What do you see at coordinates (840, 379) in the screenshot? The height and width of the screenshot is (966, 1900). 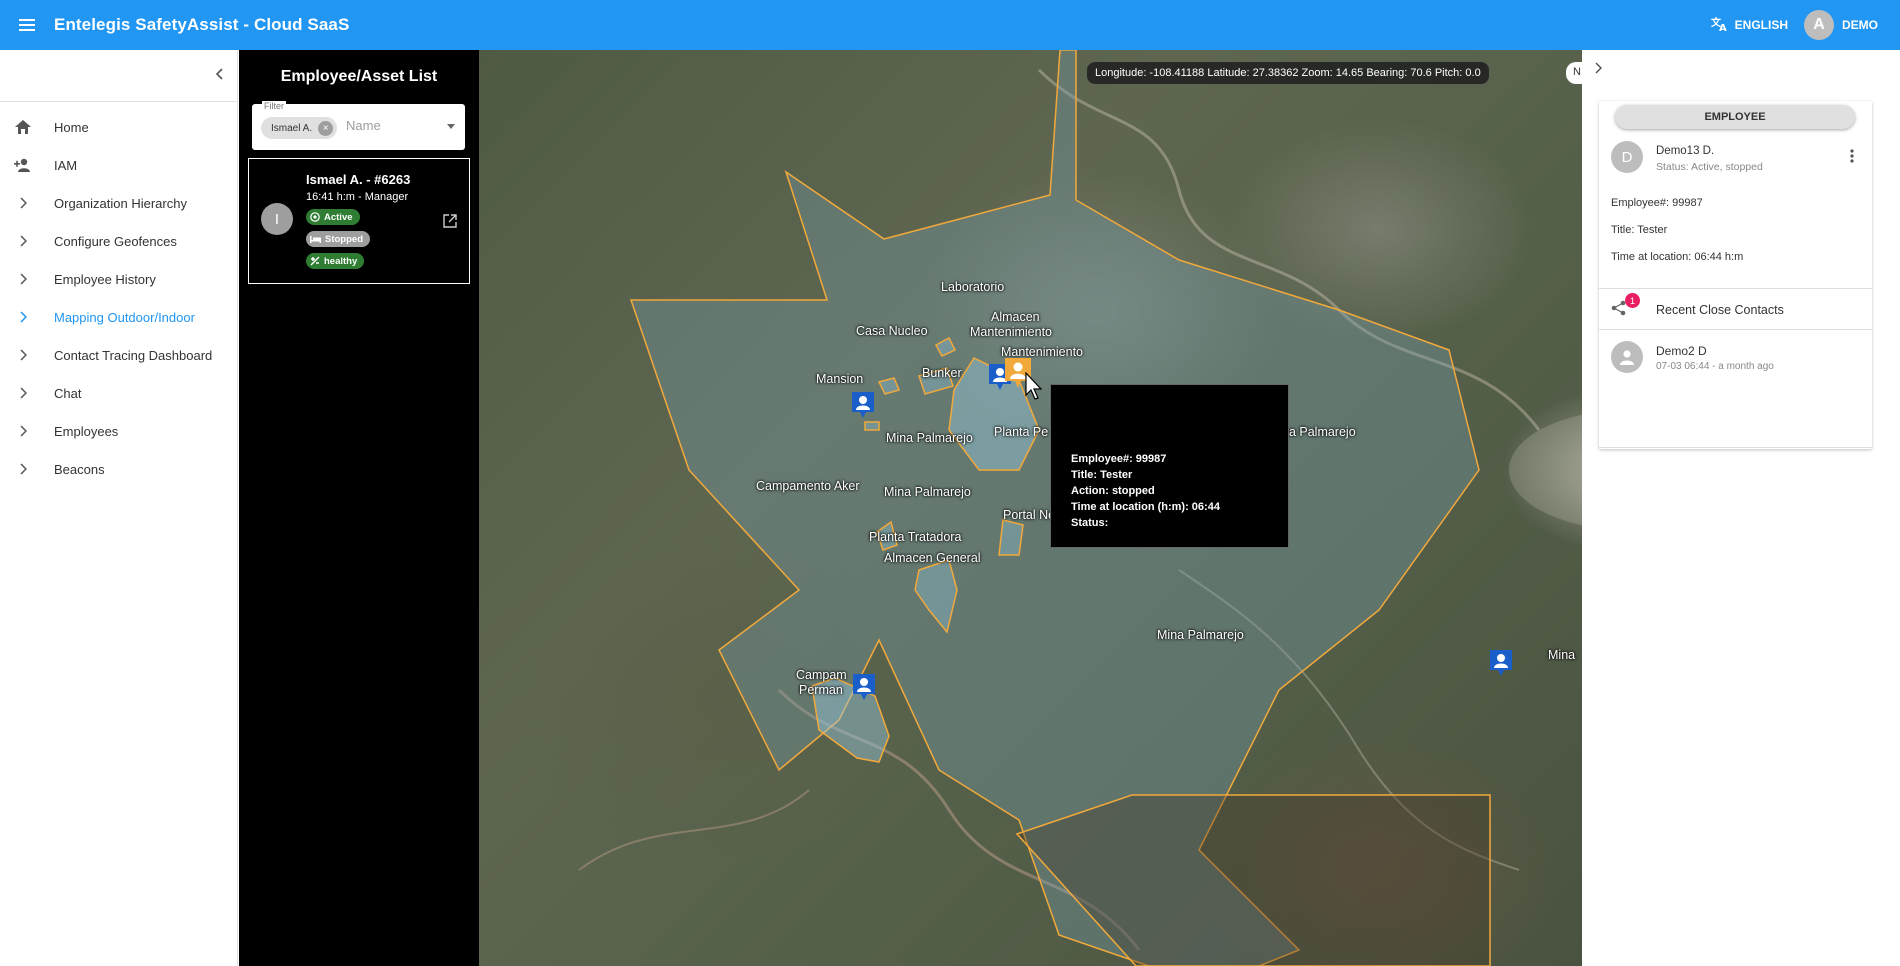 I see `map-label: Mansion` at bounding box center [840, 379].